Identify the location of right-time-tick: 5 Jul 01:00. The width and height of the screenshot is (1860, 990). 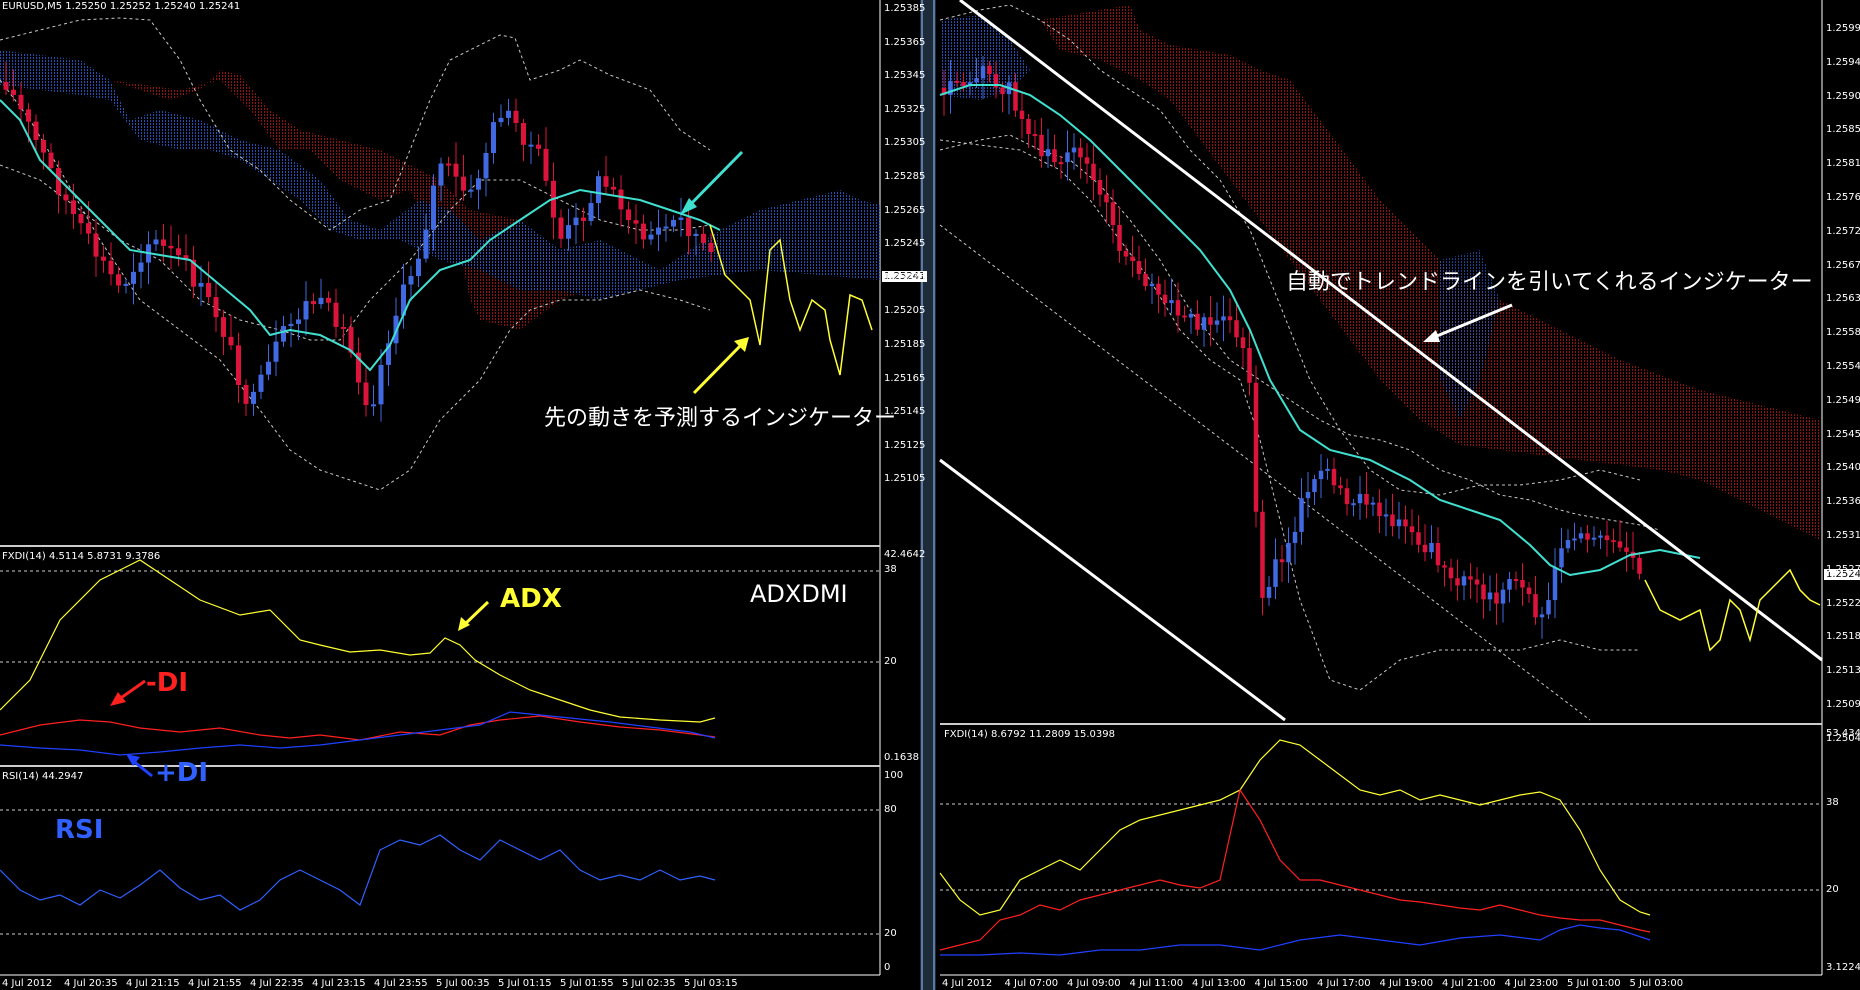
(1594, 983).